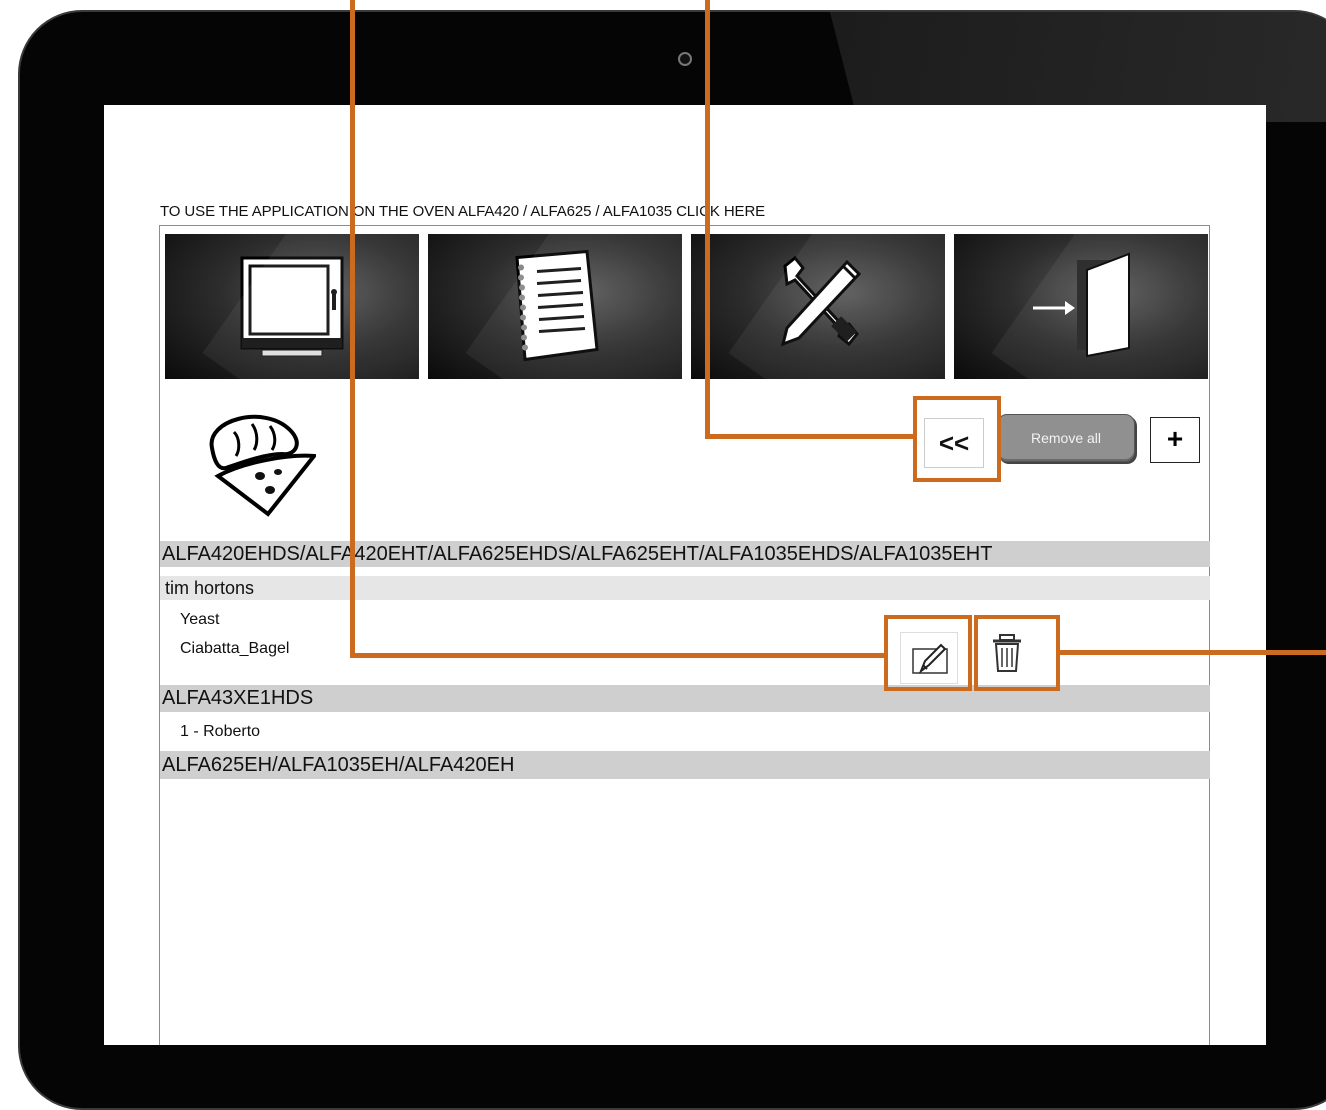 This screenshot has height=1110, width=1326. Describe the element at coordinates (1017, 653) in the screenshot. I see `callout-delete-button` at that location.